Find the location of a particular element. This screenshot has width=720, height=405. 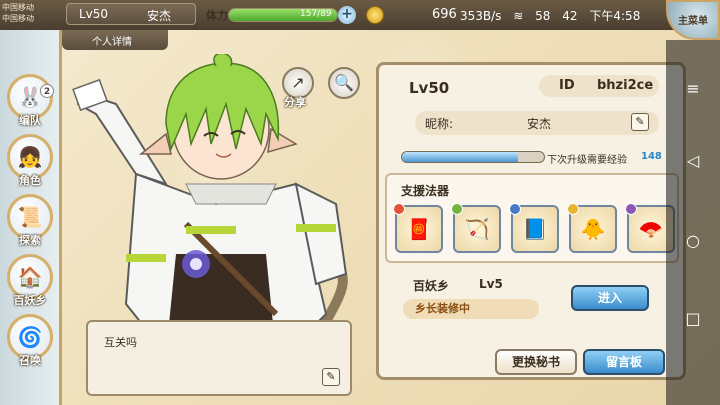

player-id-box: ID bhzi2ce is located at coordinates (599, 86).